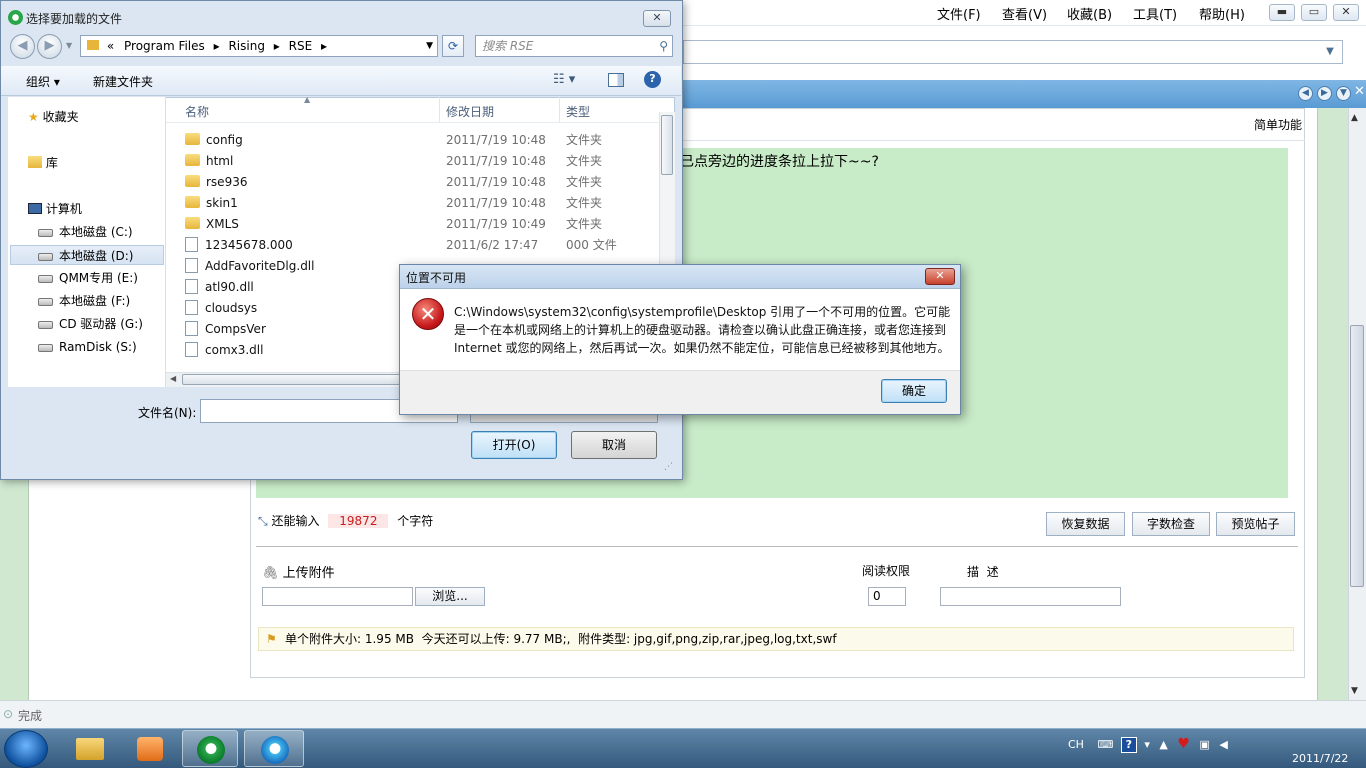 The image size is (1366, 768). I want to click on nav-libraries: 库, so click(43, 163).